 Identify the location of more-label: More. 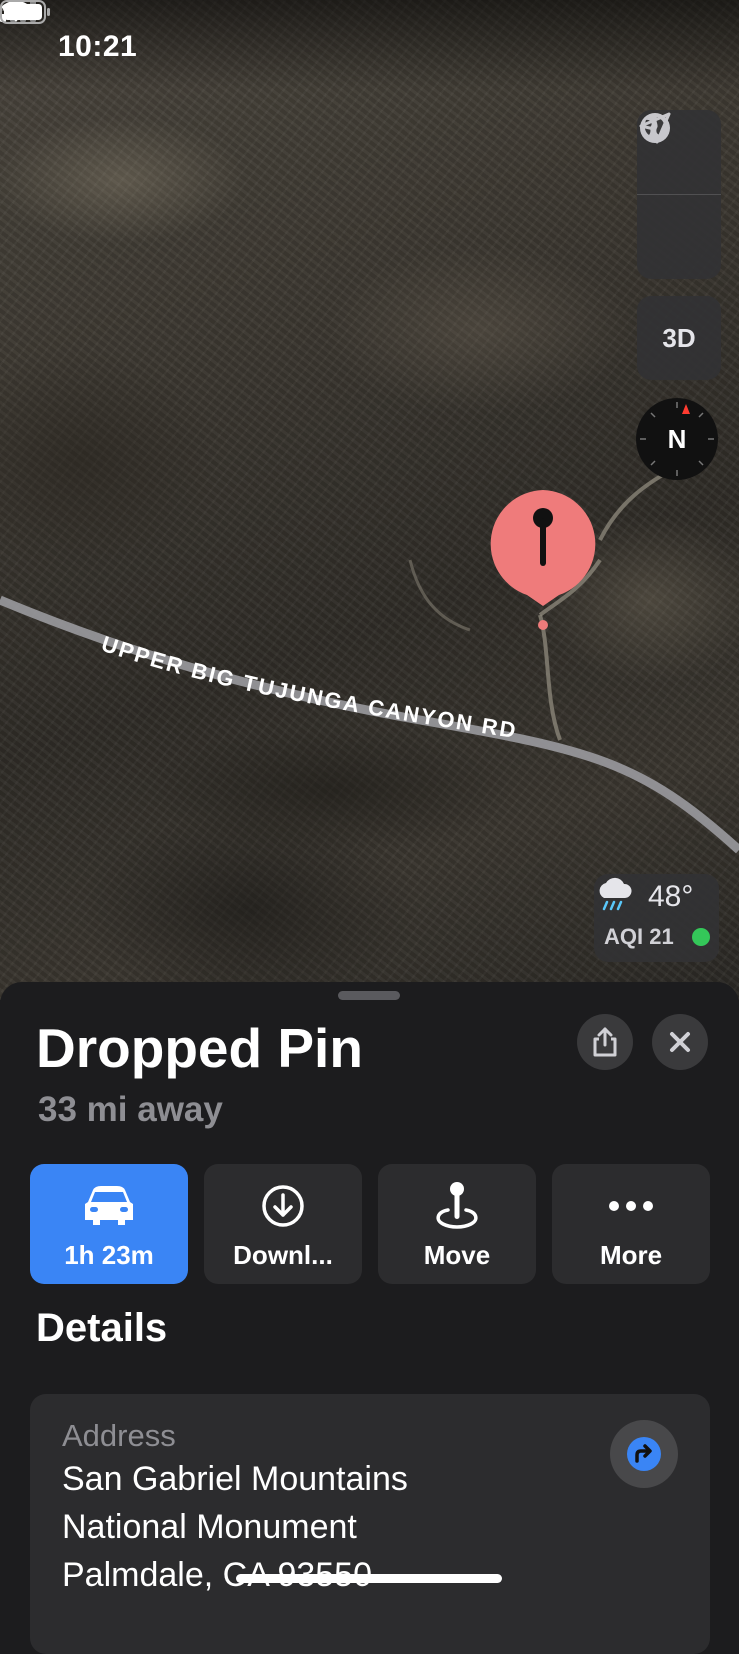
(631, 1255).